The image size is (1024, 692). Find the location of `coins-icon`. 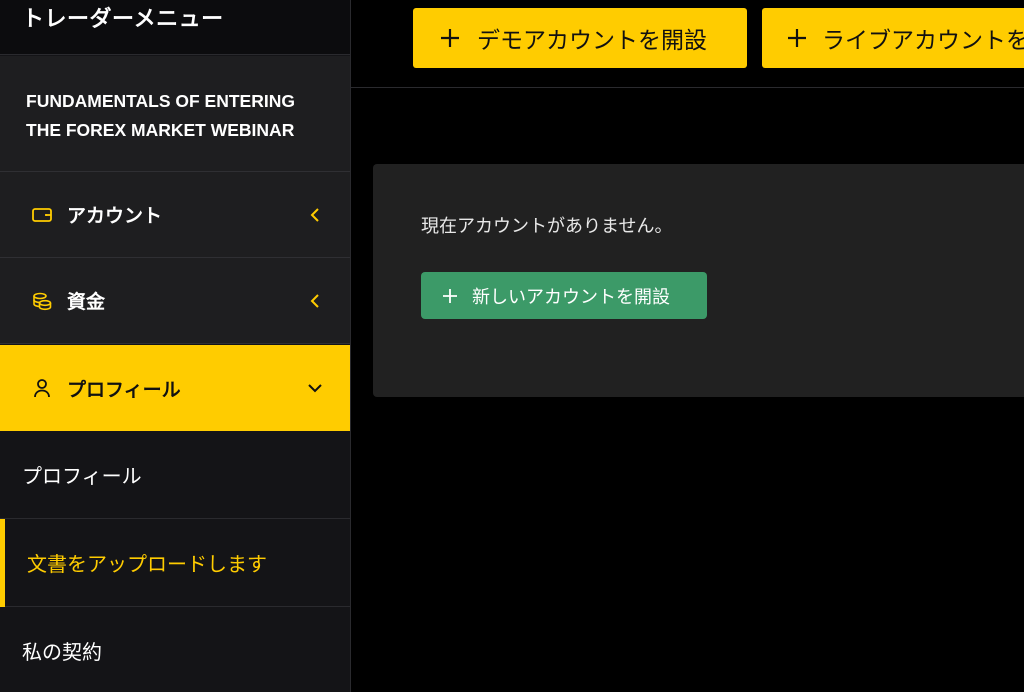

coins-icon is located at coordinates (42, 301).